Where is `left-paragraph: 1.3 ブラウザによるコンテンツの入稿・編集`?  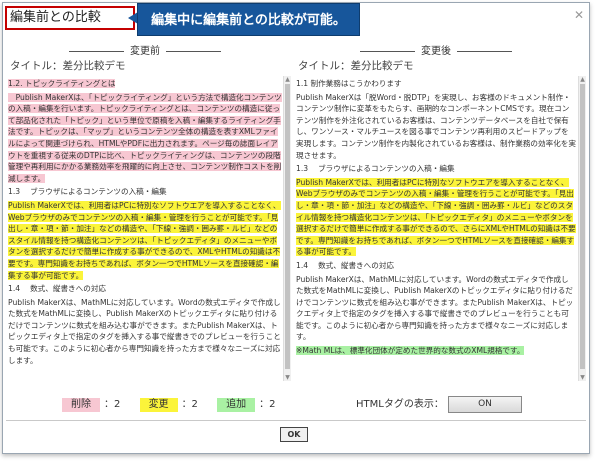 left-paragraph: 1.3 ブラウザによるコンテンツの入稿・編集 is located at coordinates (145, 192).